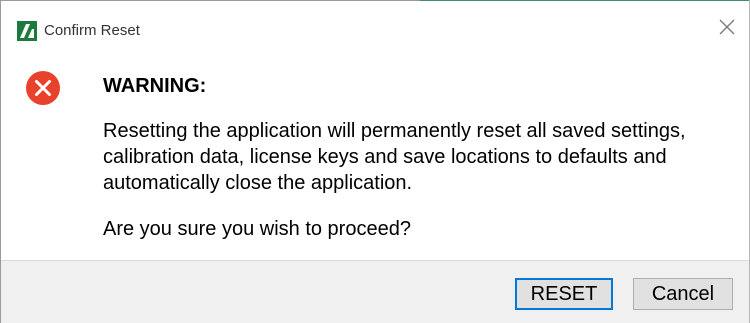 The height and width of the screenshot is (323, 750). Describe the element at coordinates (43, 88) in the screenshot. I see `error-icon` at that location.